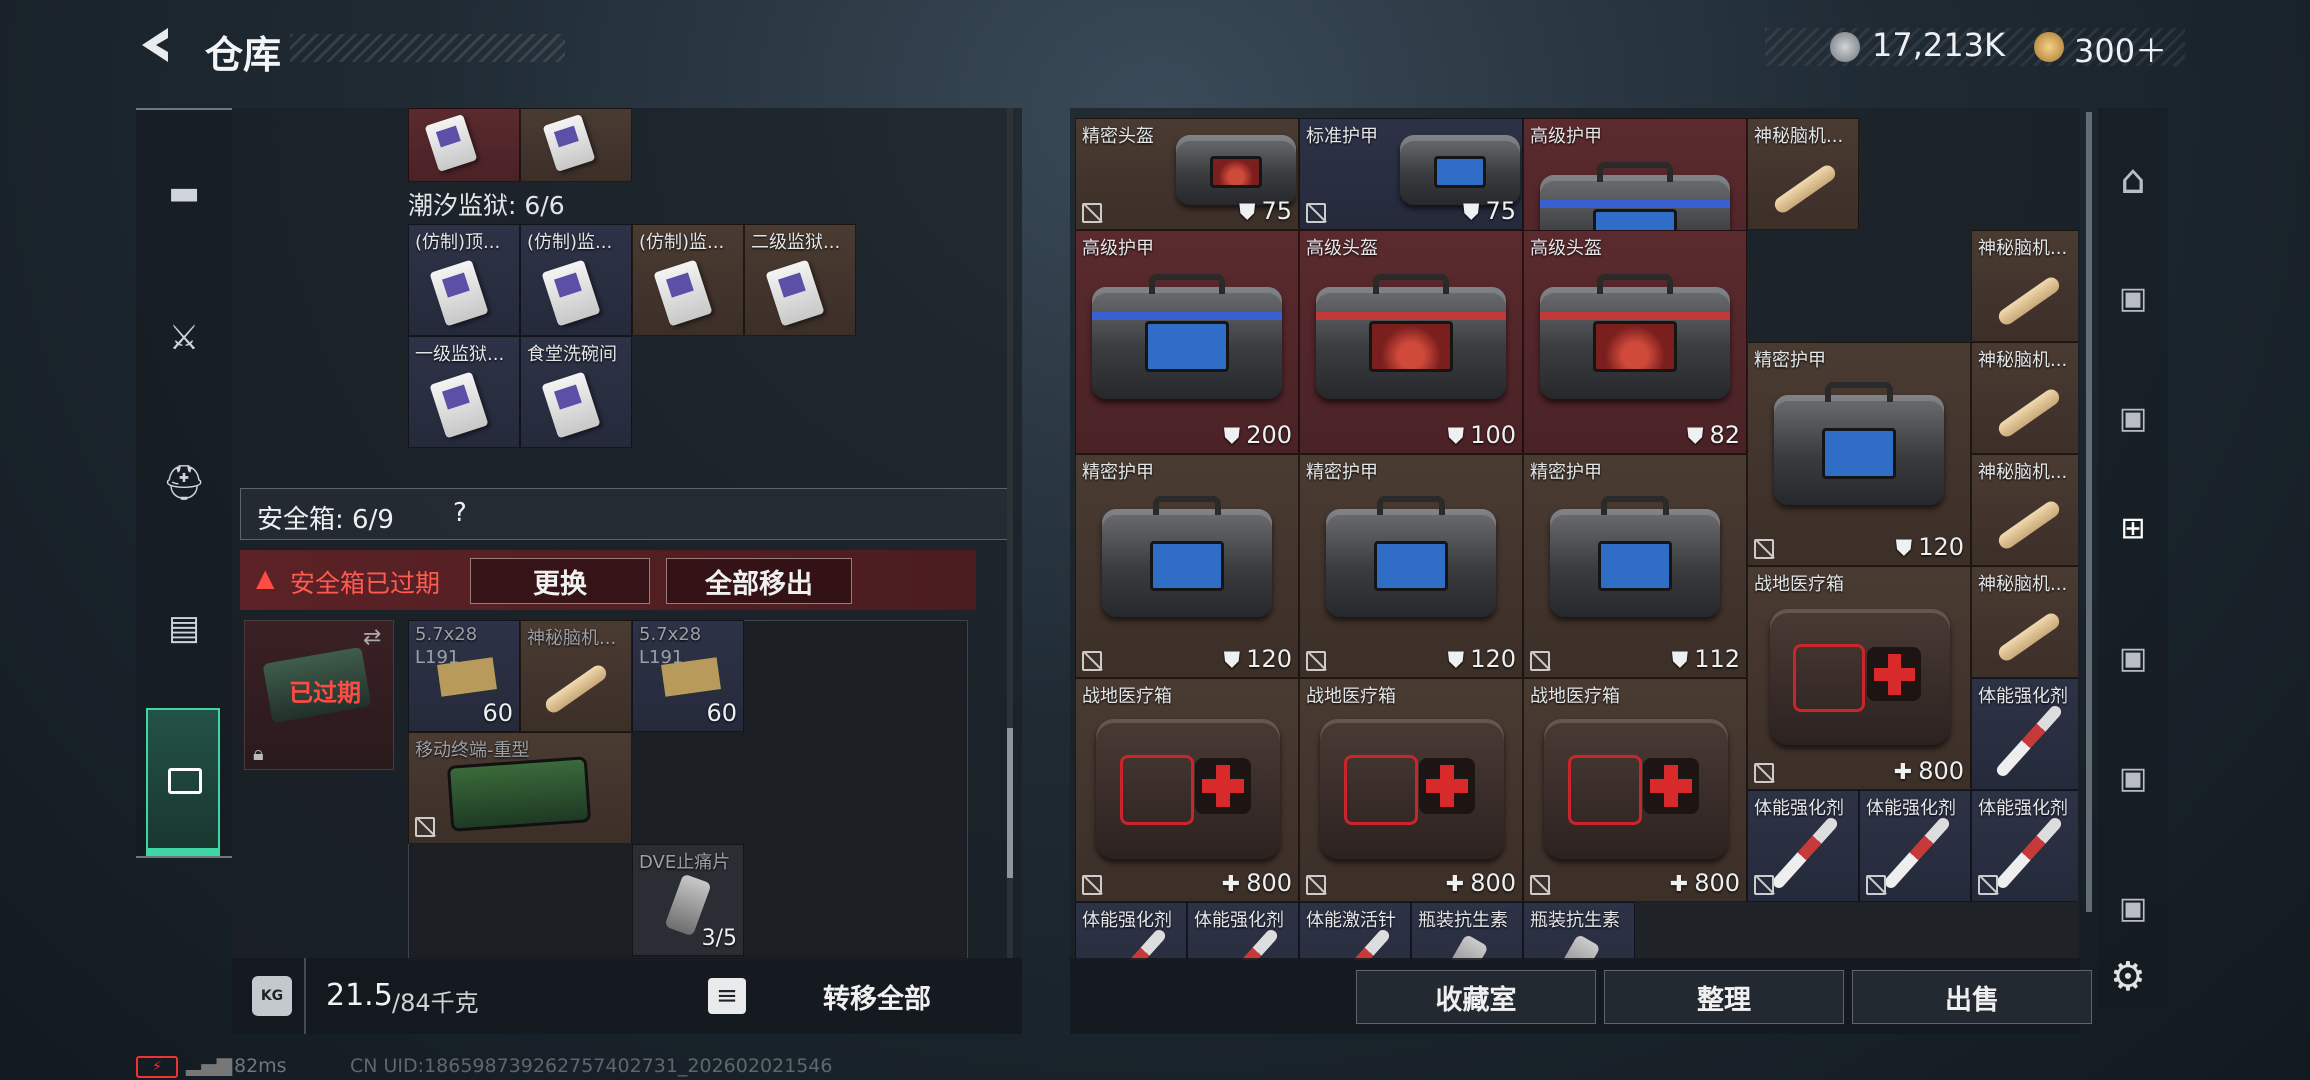  I want to click on box-icon: ▣, so click(2133, 908).